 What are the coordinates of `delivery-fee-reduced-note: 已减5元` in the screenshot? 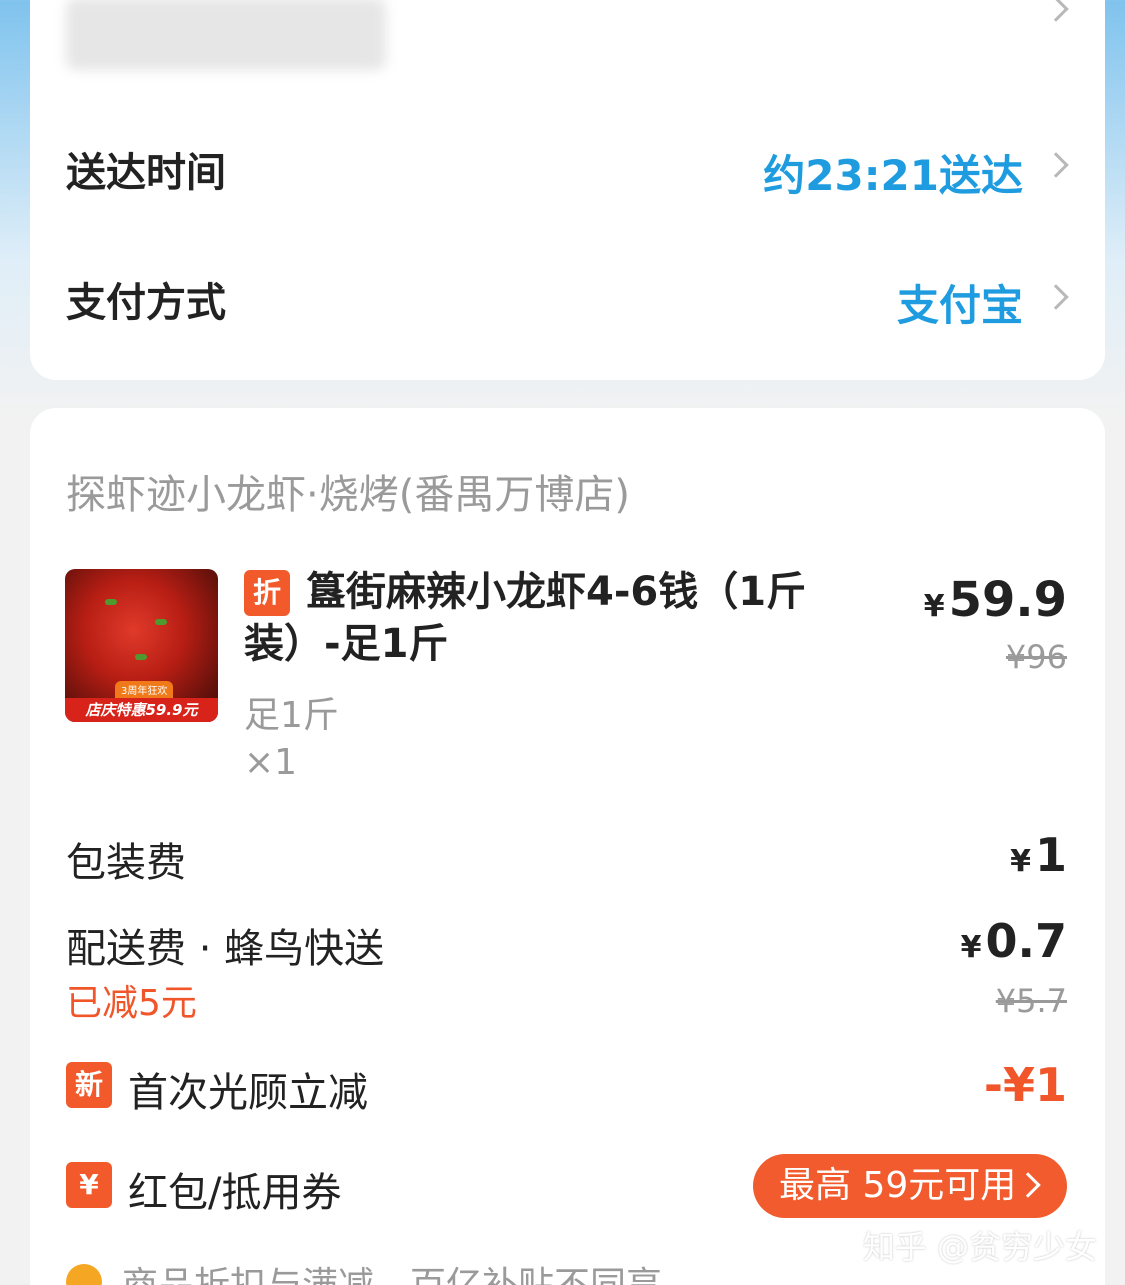 It's located at (131, 1003).